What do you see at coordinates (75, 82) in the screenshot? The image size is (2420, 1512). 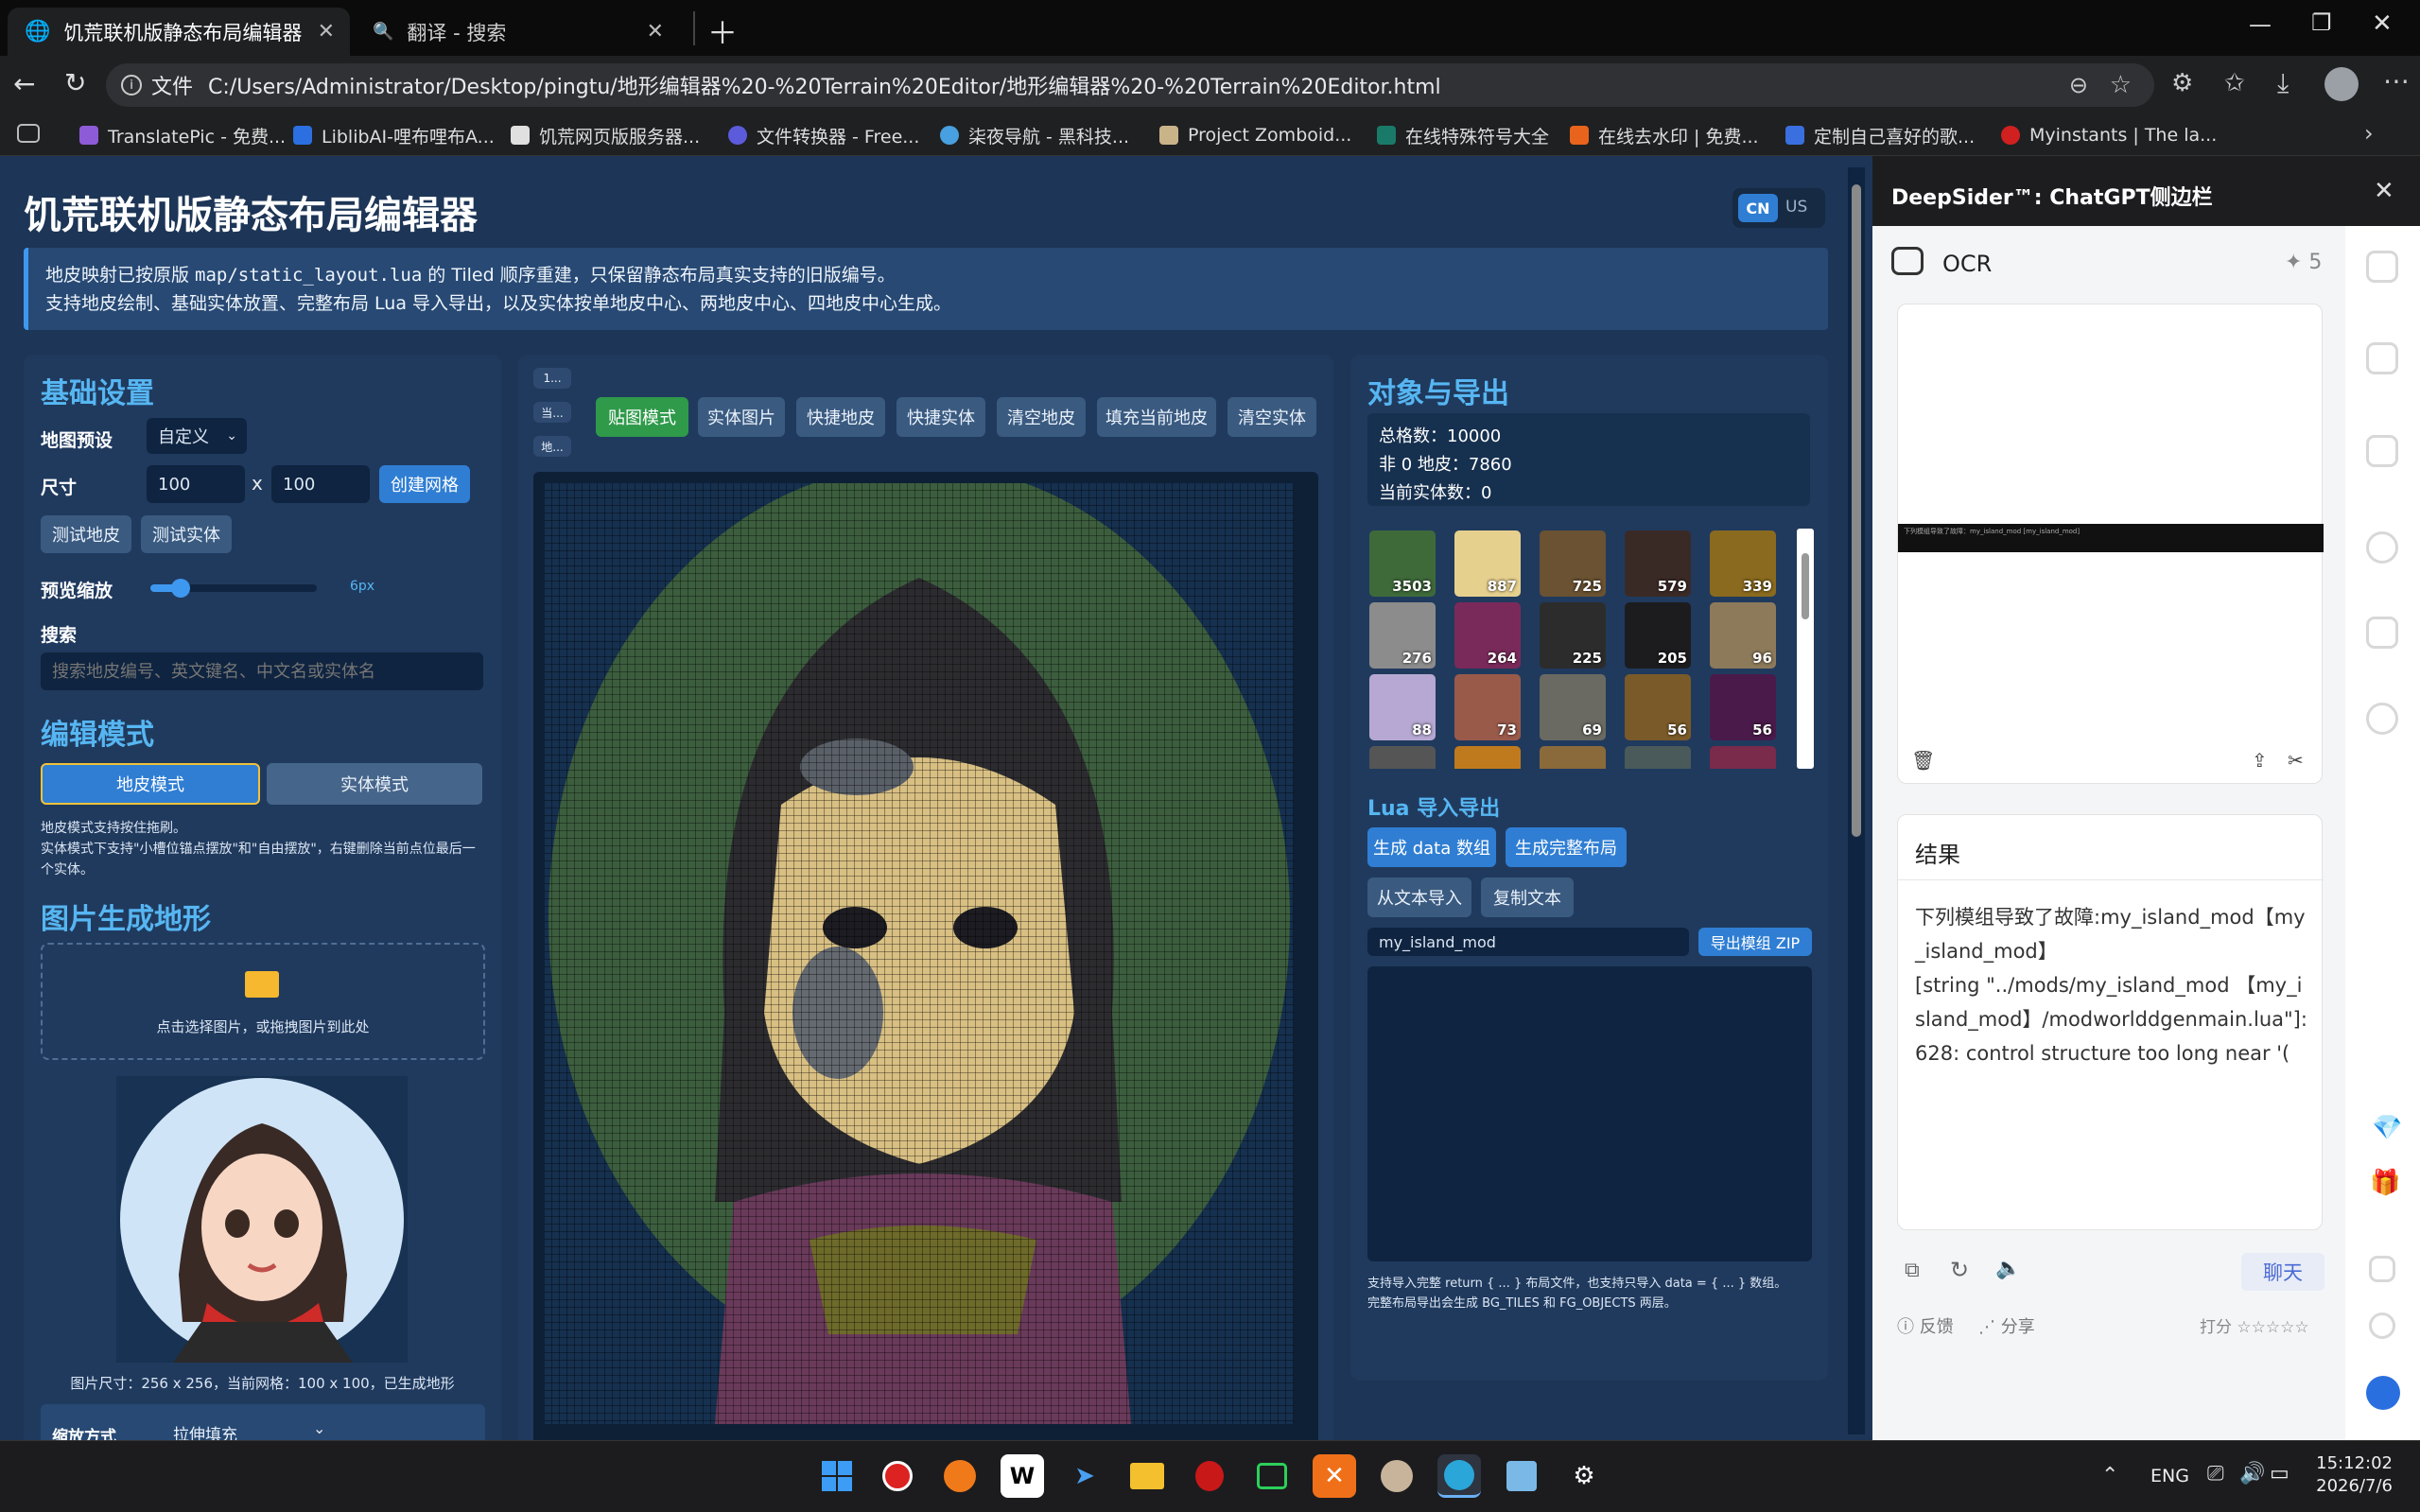 I see `reload-icon: ↻` at bounding box center [75, 82].